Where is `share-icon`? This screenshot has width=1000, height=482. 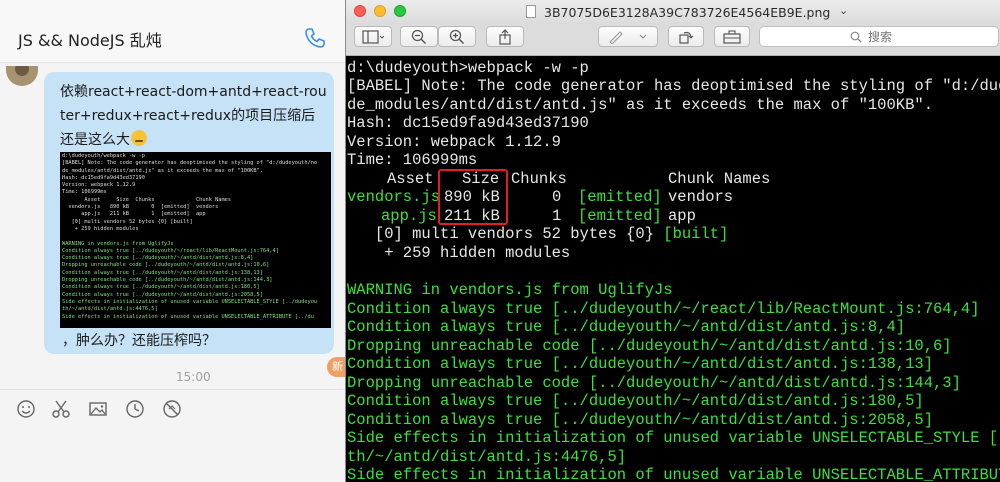
share-icon is located at coordinates (505, 36).